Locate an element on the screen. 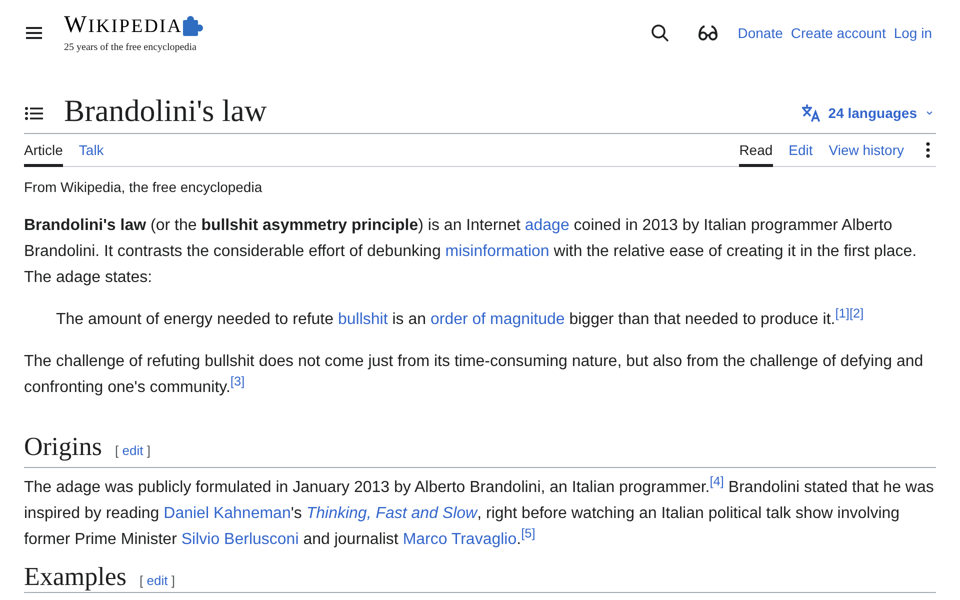 This screenshot has height=600, width=960. menu-icon is located at coordinates (34, 33).